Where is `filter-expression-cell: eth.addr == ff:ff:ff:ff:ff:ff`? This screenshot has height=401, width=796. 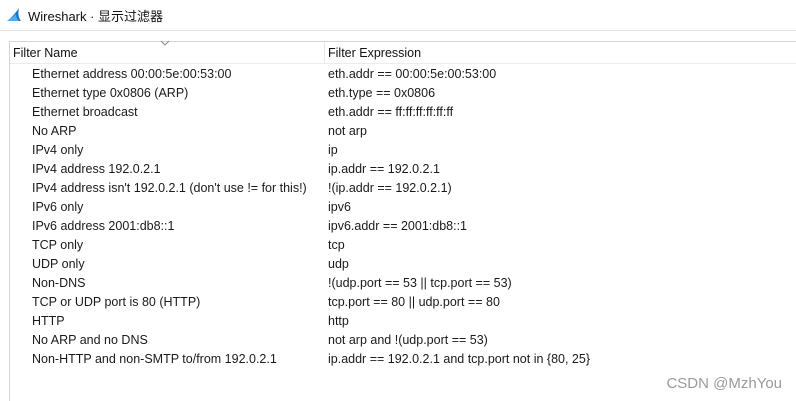
filter-expression-cell: eth.addr == ff:ff:ff:ff:ff:ff is located at coordinates (391, 112).